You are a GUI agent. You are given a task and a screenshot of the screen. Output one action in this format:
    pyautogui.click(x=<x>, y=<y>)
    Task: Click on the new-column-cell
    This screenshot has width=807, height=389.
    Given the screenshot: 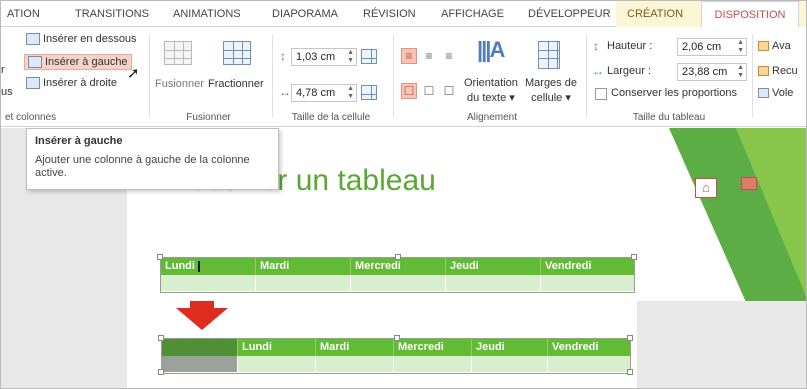 What is the action you would take?
    pyautogui.click(x=200, y=364)
    